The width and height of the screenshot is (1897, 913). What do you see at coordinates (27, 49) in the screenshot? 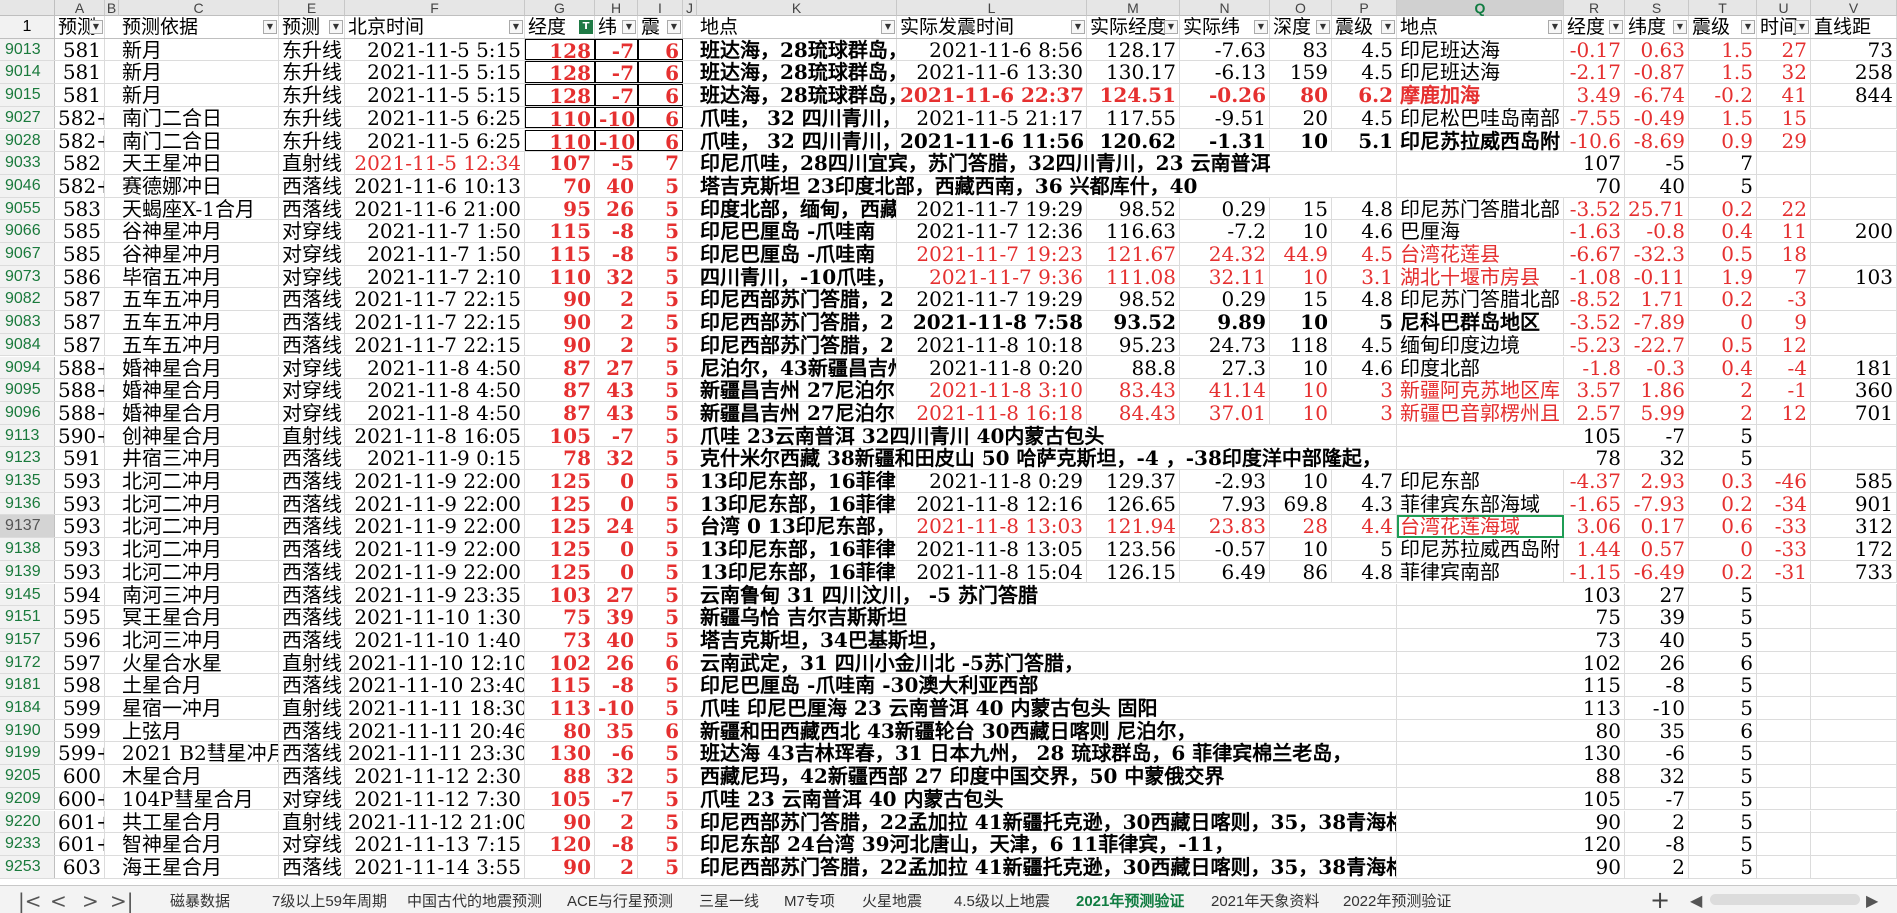
I see `row-number: 9013` at bounding box center [27, 49].